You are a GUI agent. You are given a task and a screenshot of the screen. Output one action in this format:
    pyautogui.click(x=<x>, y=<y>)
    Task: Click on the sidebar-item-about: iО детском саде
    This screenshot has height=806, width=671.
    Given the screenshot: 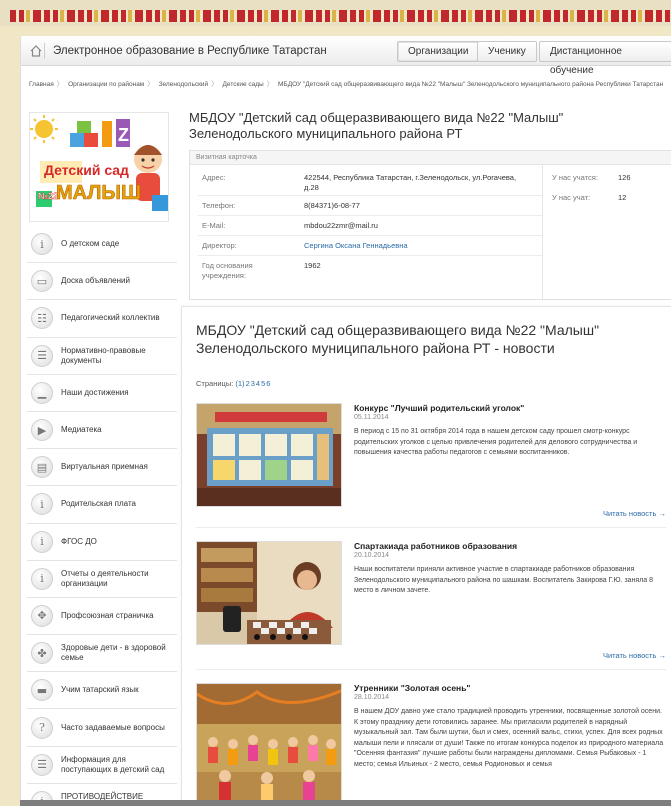 What is the action you would take?
    pyautogui.click(x=102, y=245)
    